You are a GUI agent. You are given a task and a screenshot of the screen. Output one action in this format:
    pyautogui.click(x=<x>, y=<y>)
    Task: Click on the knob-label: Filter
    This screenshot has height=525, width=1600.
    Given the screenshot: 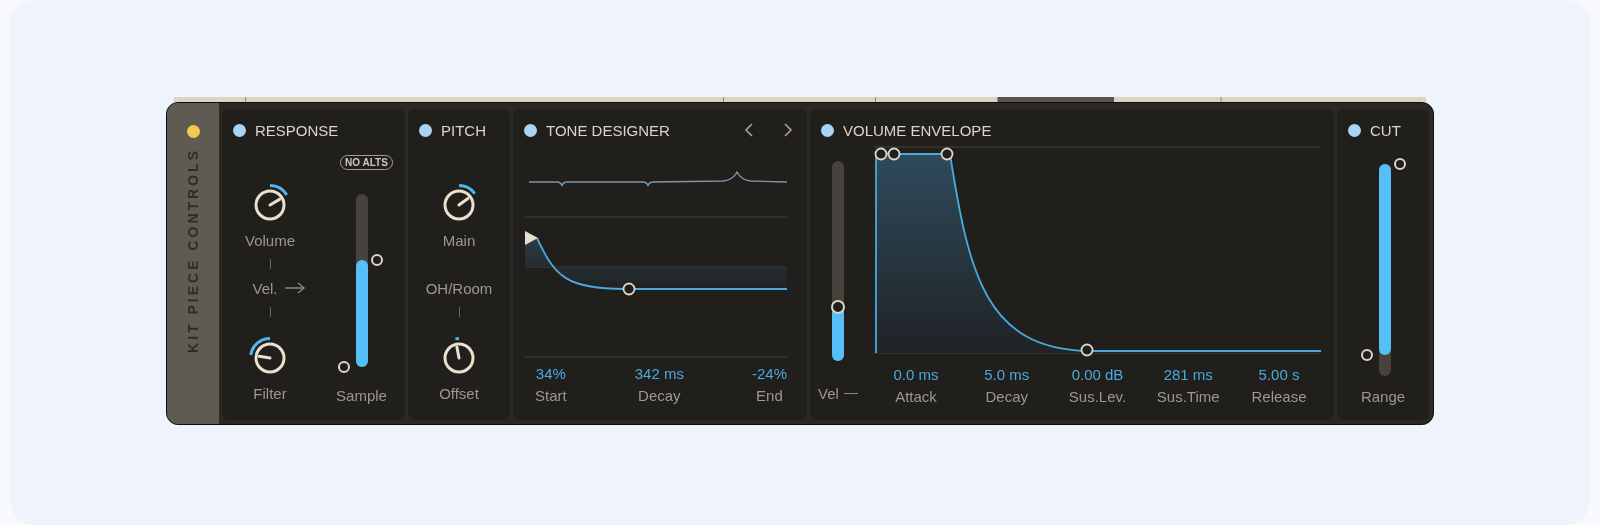 What is the action you would take?
    pyautogui.click(x=270, y=393)
    